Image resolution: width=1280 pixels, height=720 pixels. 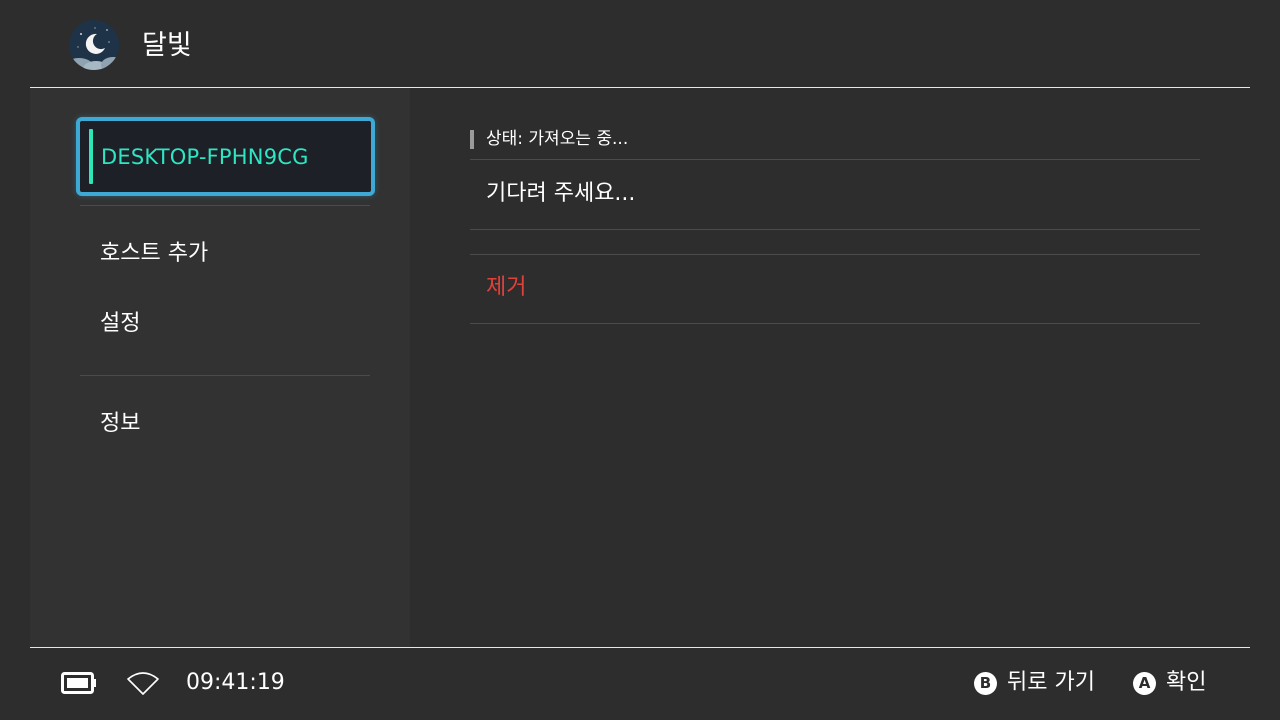 What do you see at coordinates (205, 157) in the screenshot?
I see `host-name: DESKTOP-FPHN9CG` at bounding box center [205, 157].